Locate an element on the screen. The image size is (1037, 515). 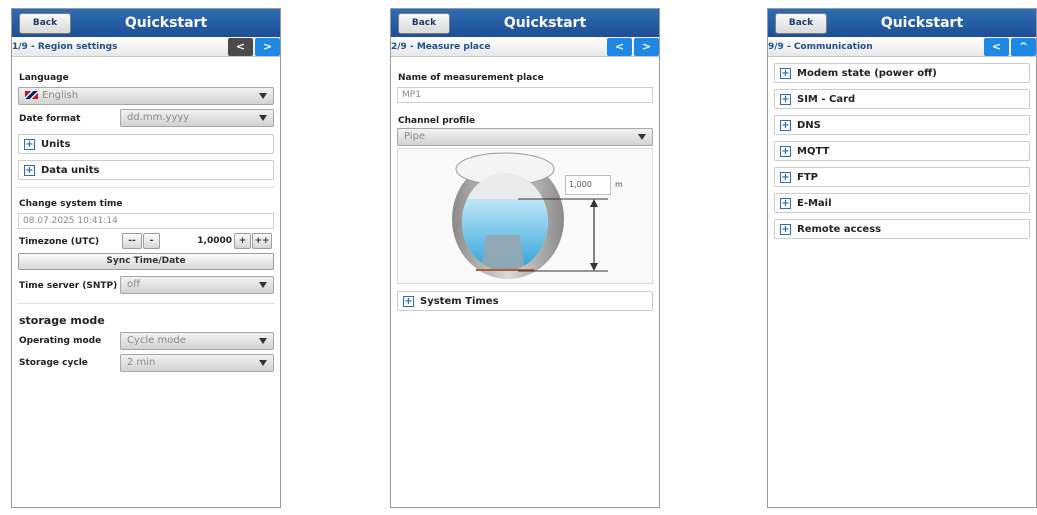
storage-mode-heading: storage mode is located at coordinates (62, 320).